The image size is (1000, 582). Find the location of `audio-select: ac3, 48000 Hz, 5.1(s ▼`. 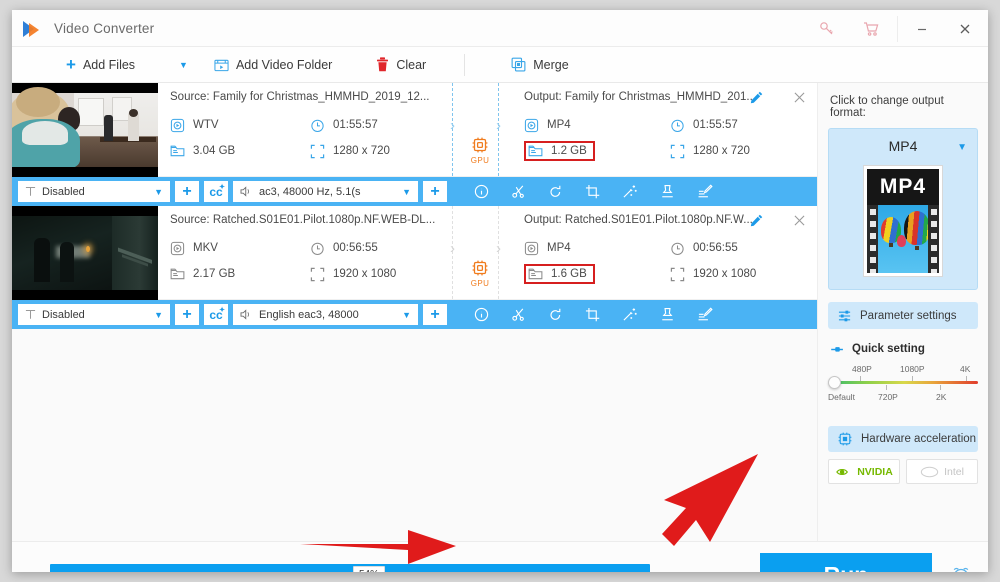

audio-select: ac3, 48000 Hz, 5.1(s ▼ is located at coordinates (325, 191).